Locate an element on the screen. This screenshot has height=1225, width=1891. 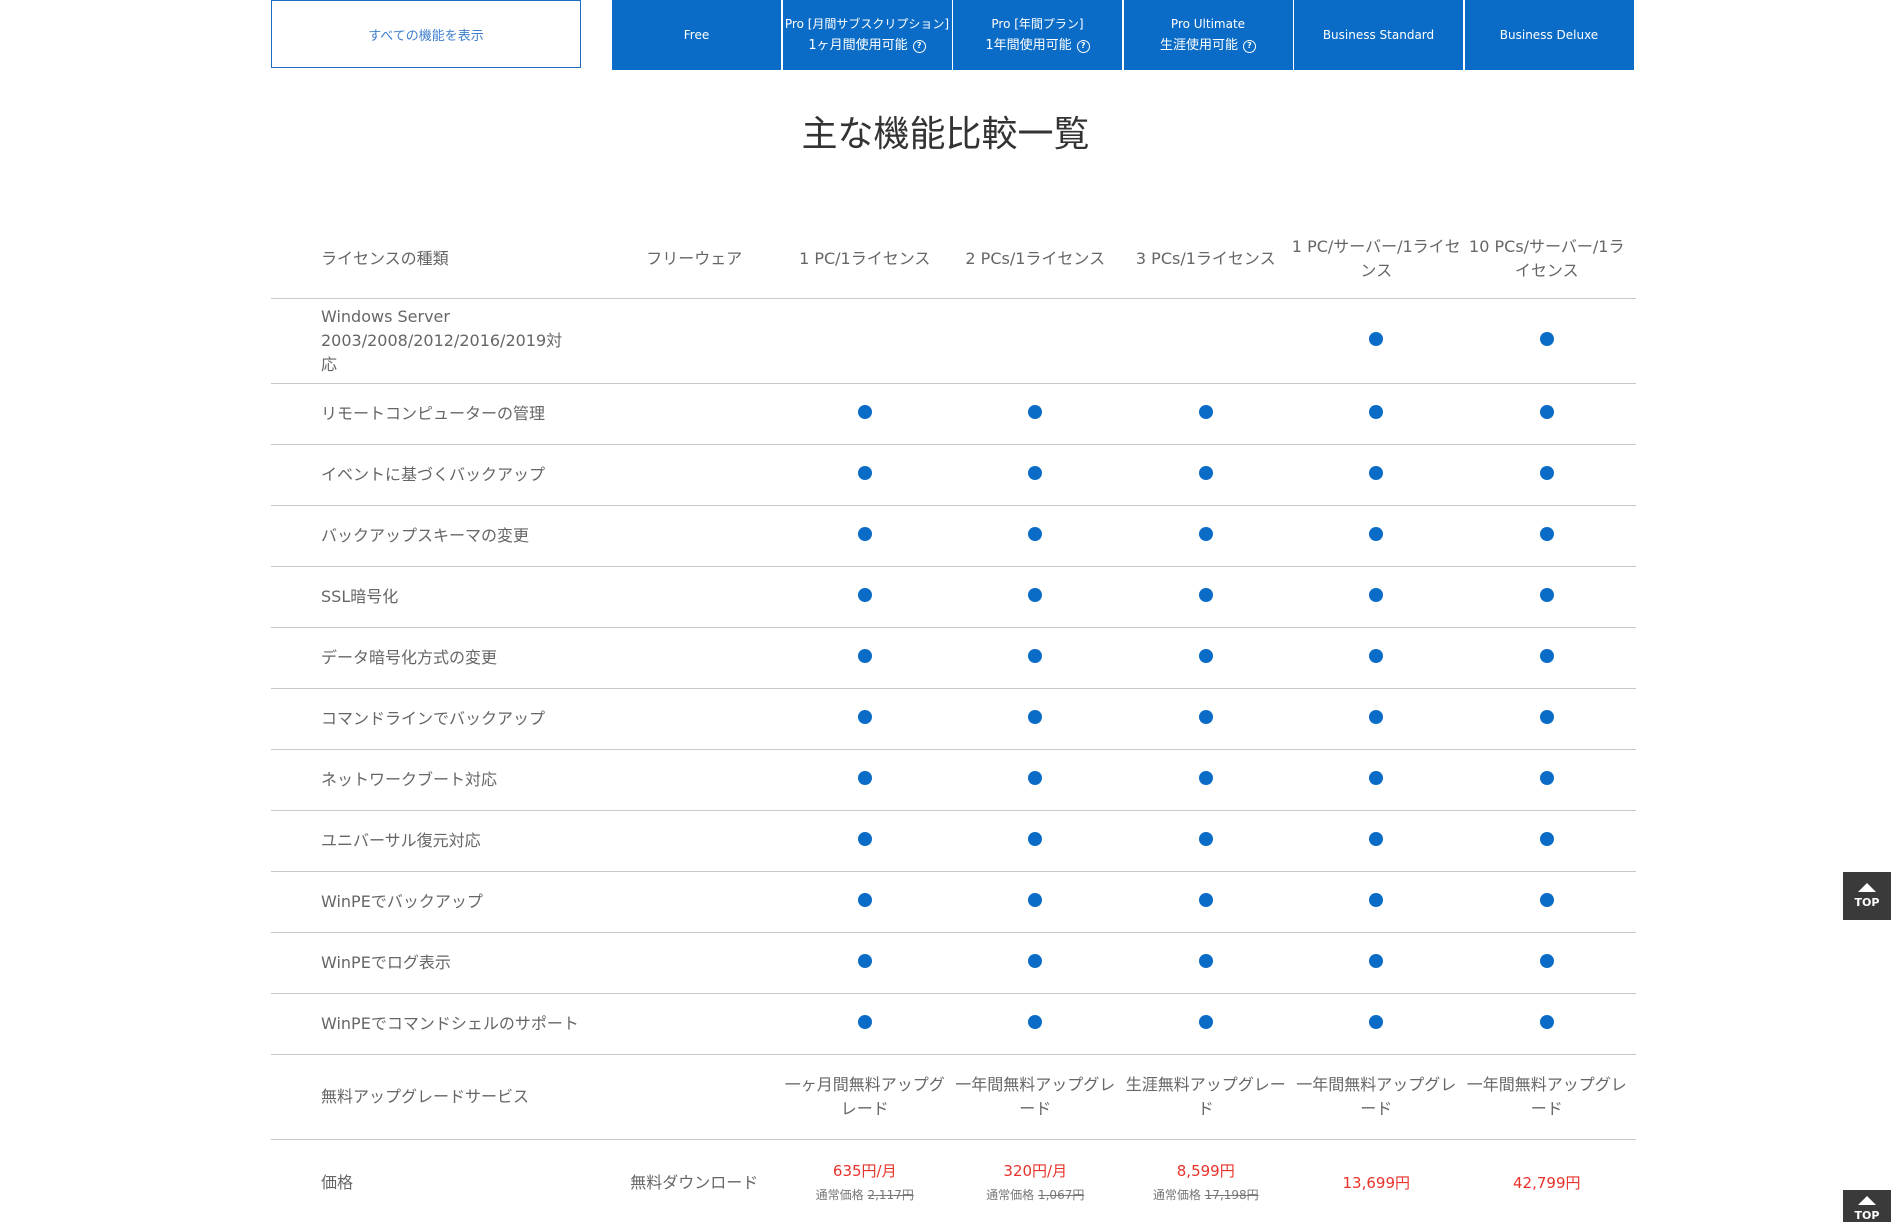
price-cell: 635円/月 通常価格 2,117円 is located at coordinates (865, 1183).